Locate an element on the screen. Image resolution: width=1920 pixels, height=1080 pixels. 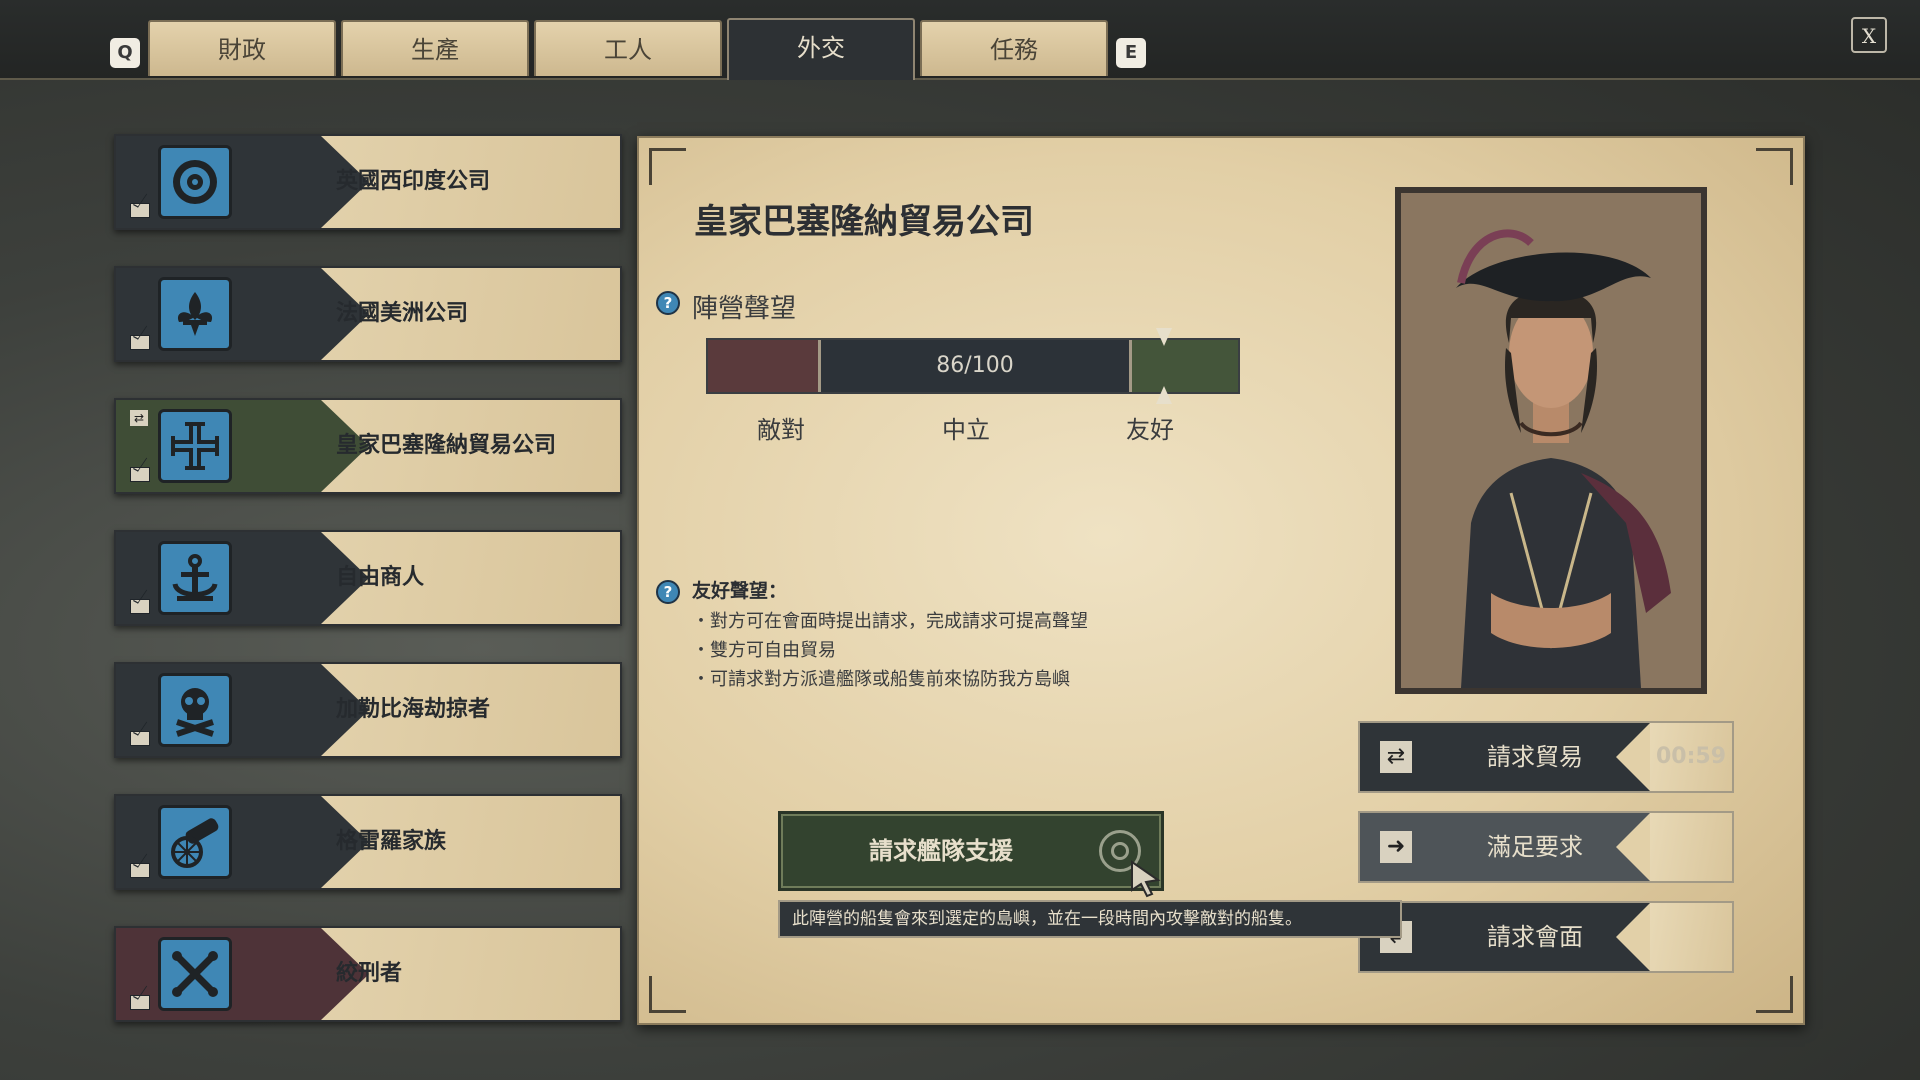
reputation-label: 陣營聲望 is located at coordinates (744, 309).